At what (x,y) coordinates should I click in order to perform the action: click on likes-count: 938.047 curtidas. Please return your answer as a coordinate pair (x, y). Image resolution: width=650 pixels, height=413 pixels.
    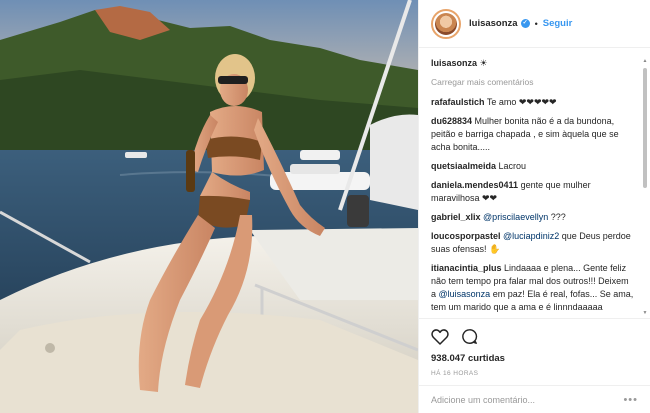
    Looking at the image, I should click on (534, 358).